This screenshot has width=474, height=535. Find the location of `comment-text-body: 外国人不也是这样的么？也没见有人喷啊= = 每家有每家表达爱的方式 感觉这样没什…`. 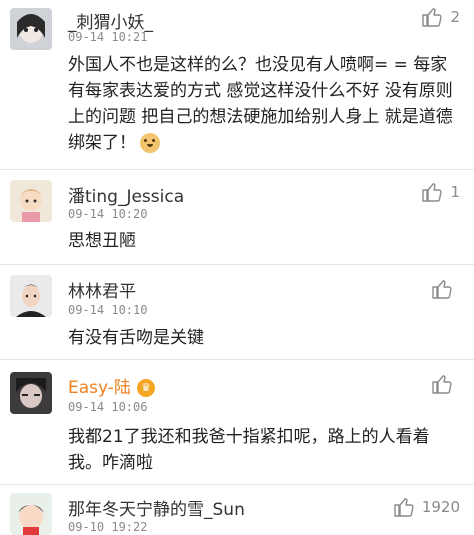

comment-text-body: 外国人不也是这样的么？也没见有人喷啊= = 每家有每家表达爱的方式 感觉这样没什… is located at coordinates (260, 104).